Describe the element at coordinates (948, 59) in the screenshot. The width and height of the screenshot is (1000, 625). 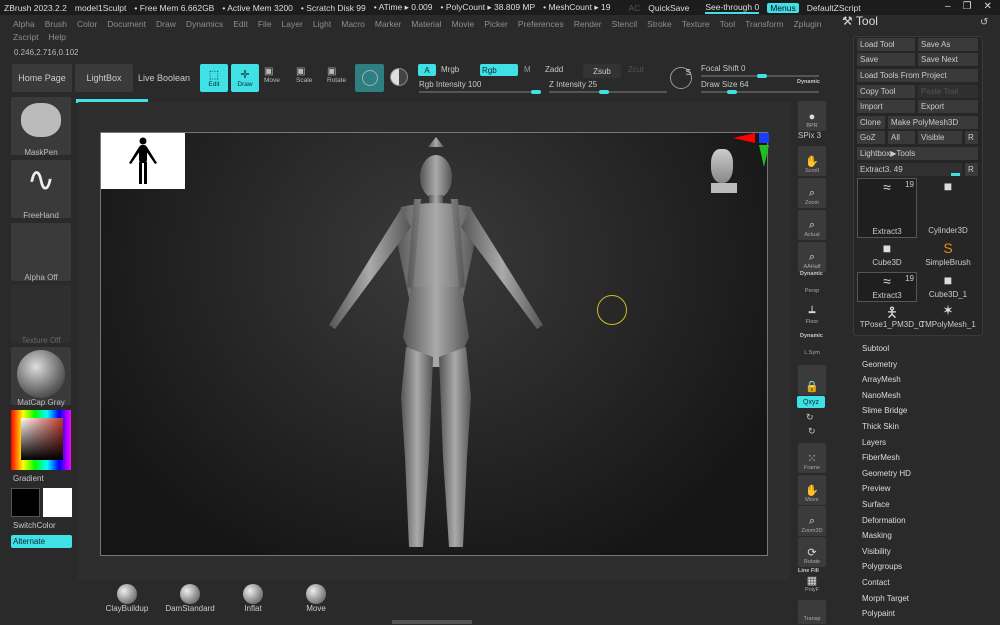
I see `save-next-button: Save Next` at that location.